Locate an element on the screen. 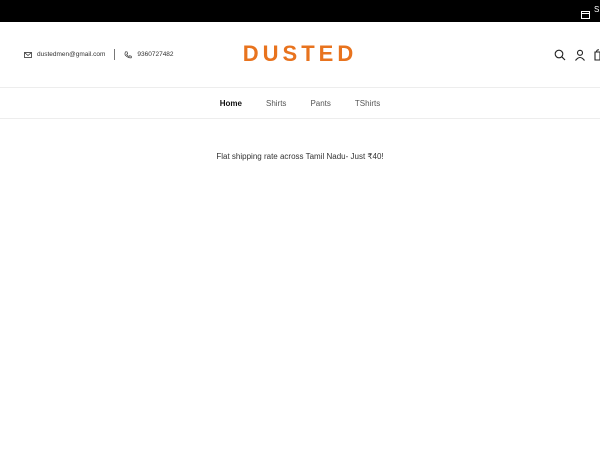 The image size is (600, 450). header-actions is located at coordinates (577, 54).